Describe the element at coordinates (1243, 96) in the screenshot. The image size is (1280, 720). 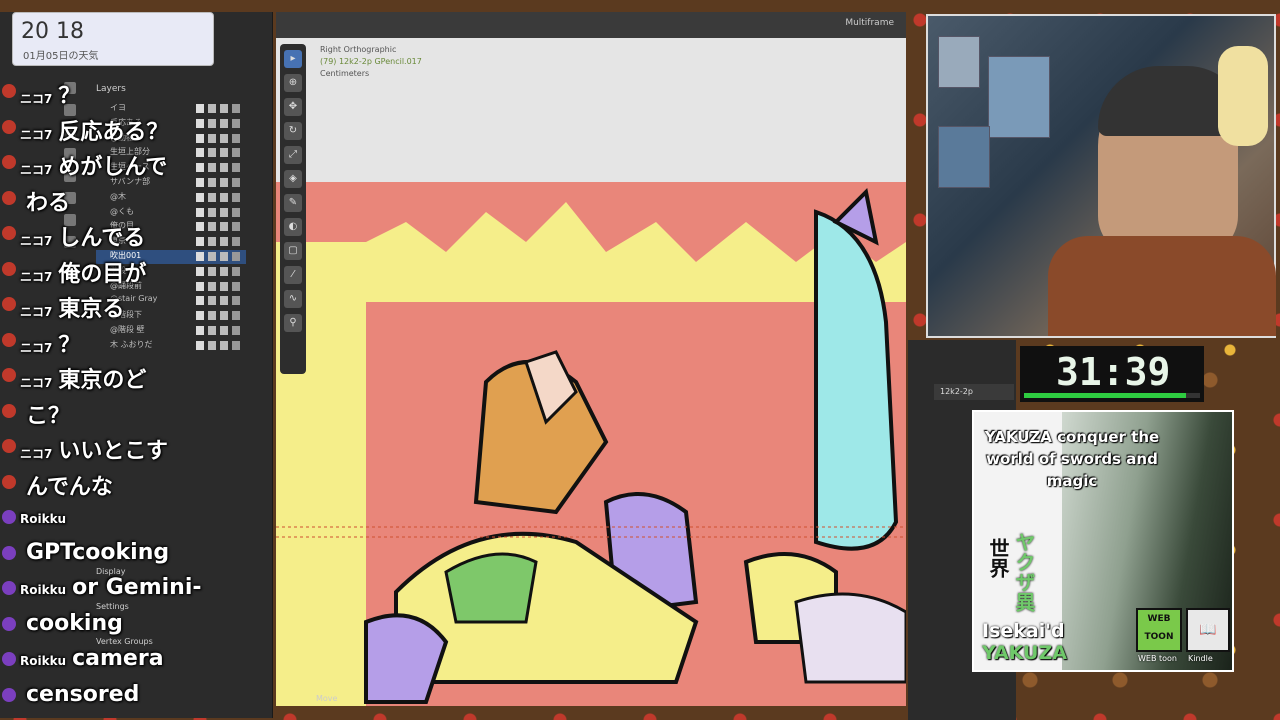
I see `teddy-bear` at that location.